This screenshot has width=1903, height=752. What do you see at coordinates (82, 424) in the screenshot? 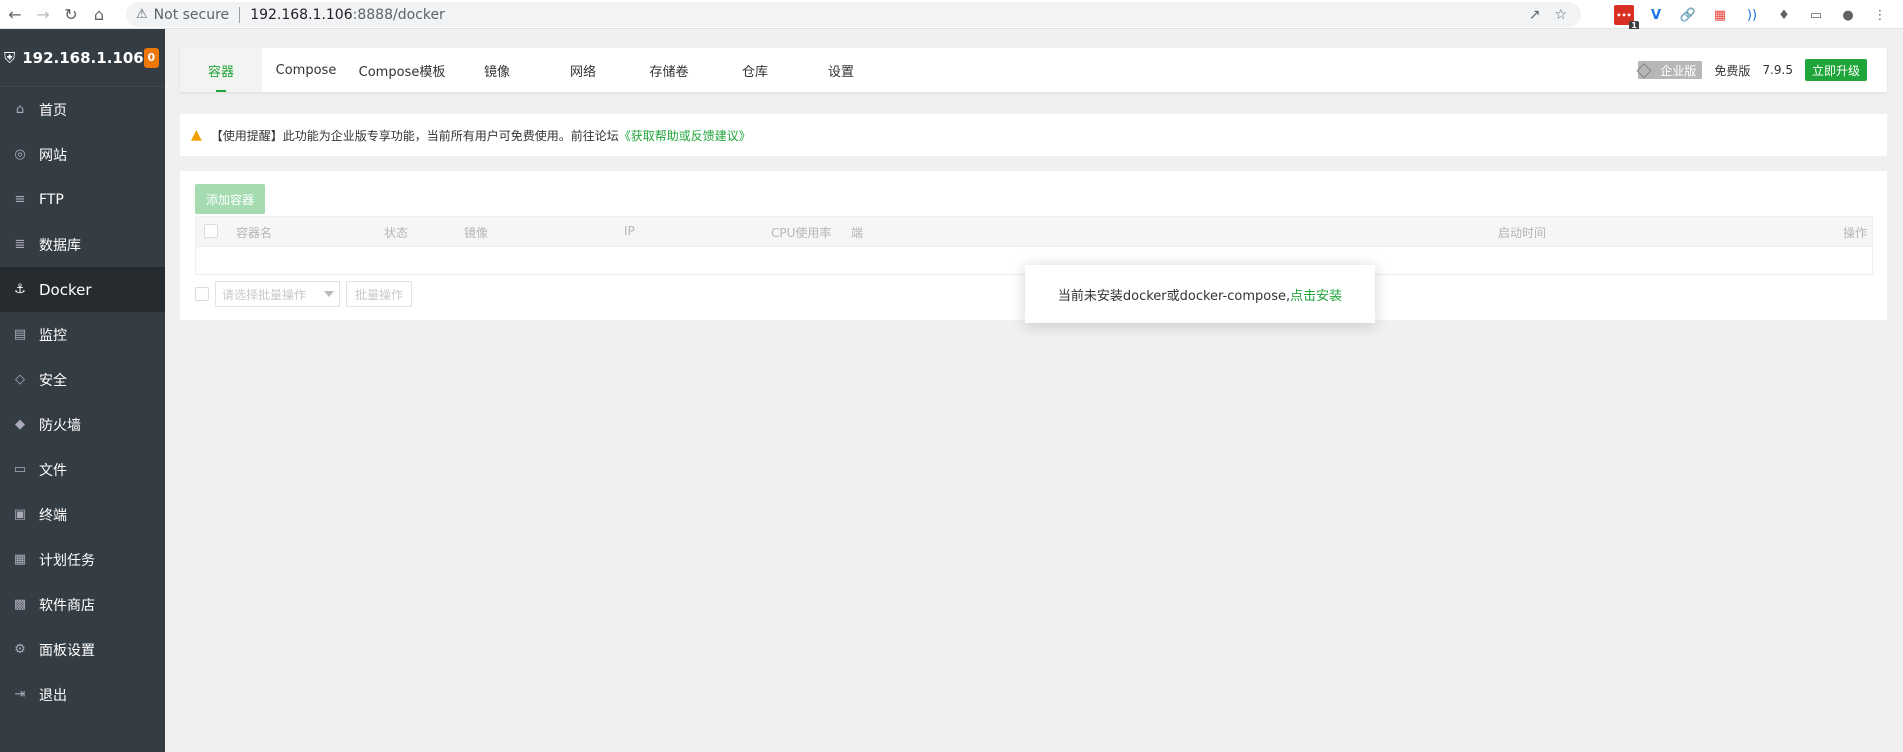
I see `sidebar-item-firewall: ◆ 防火墙` at bounding box center [82, 424].